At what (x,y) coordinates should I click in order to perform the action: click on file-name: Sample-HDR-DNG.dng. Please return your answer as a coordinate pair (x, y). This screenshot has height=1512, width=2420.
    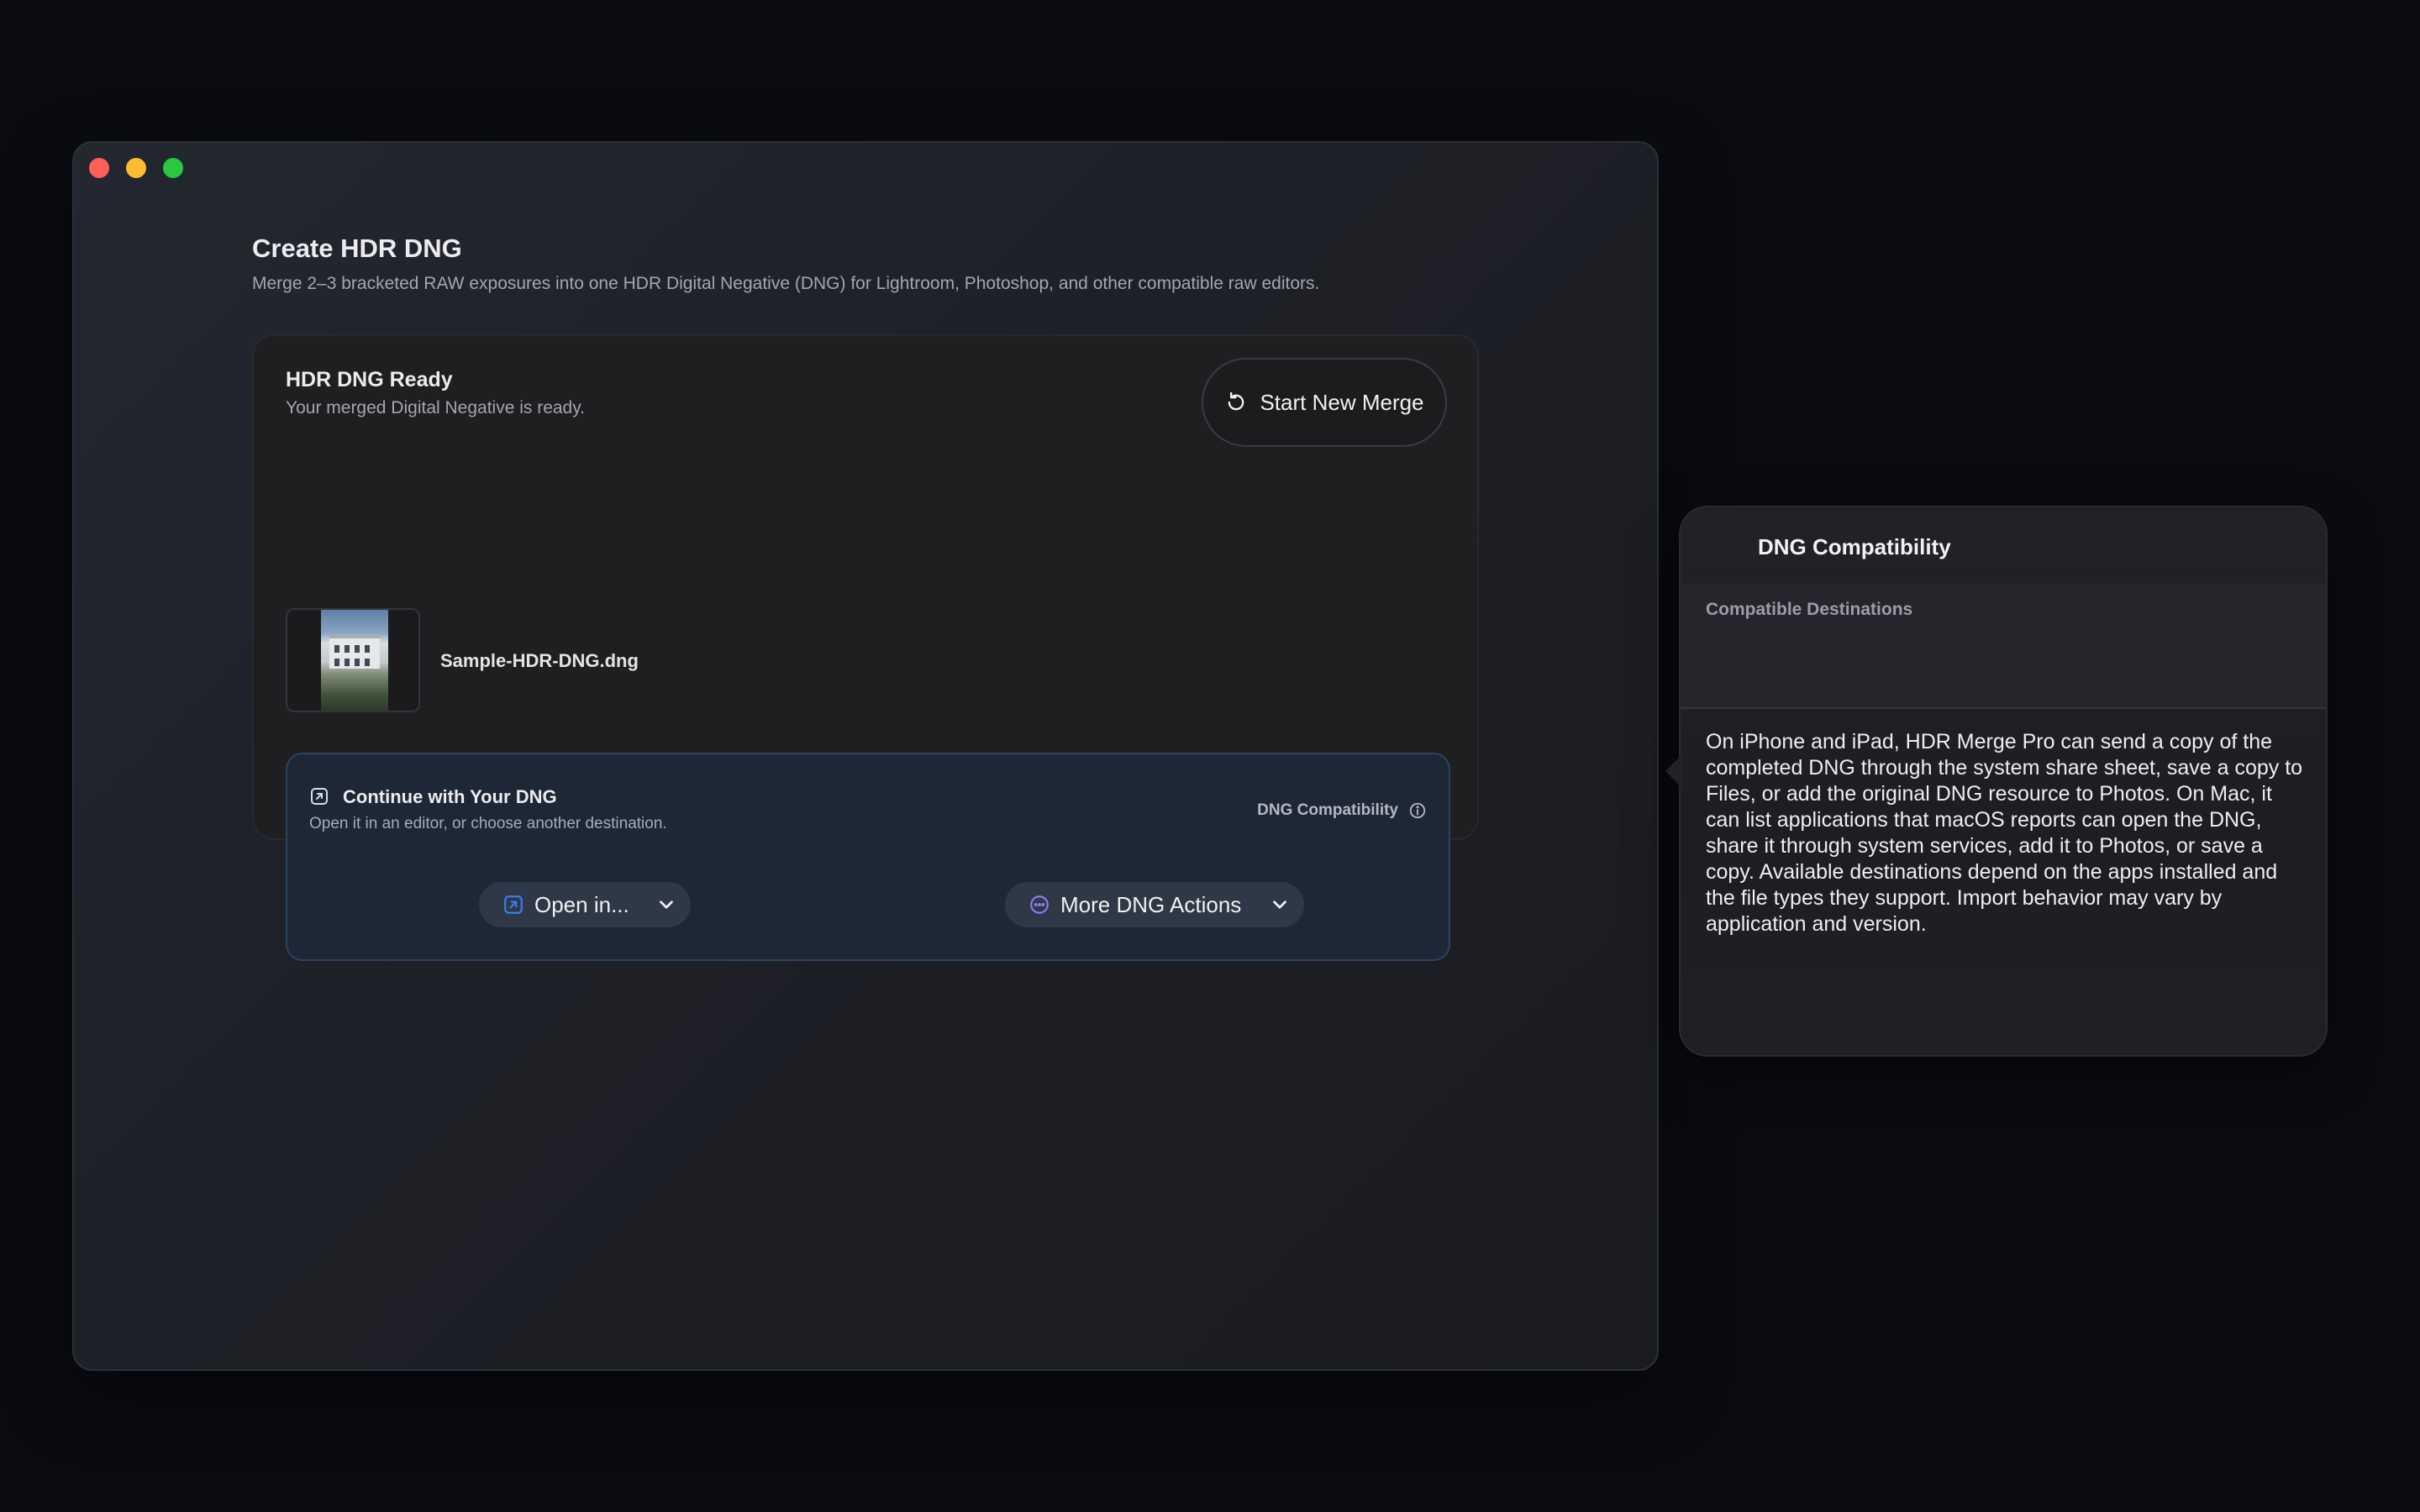
    Looking at the image, I should click on (539, 660).